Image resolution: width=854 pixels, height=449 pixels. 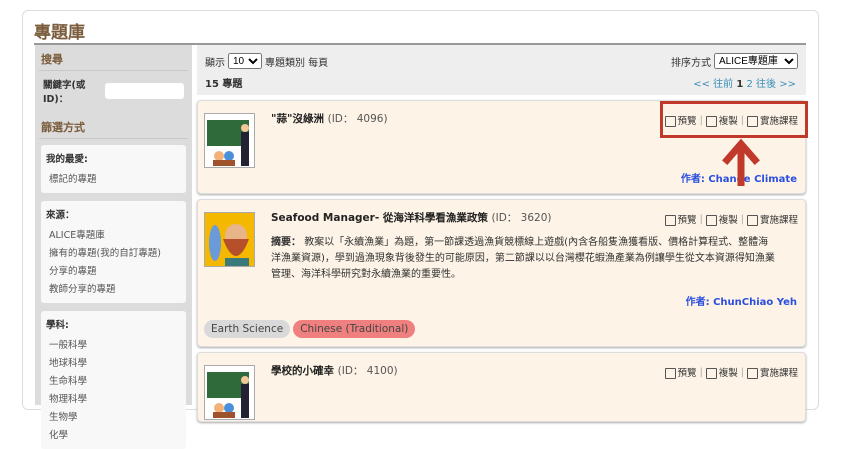 What do you see at coordinates (113, 434) in the screenshot?
I see `filter-link: 化學` at bounding box center [113, 434].